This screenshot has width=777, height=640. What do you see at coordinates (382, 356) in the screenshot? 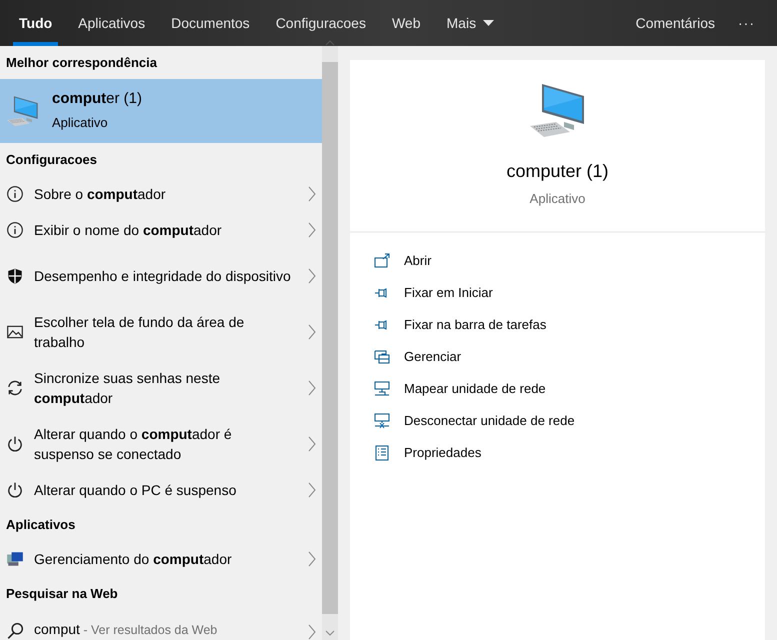
I see `manage-icon` at bounding box center [382, 356].